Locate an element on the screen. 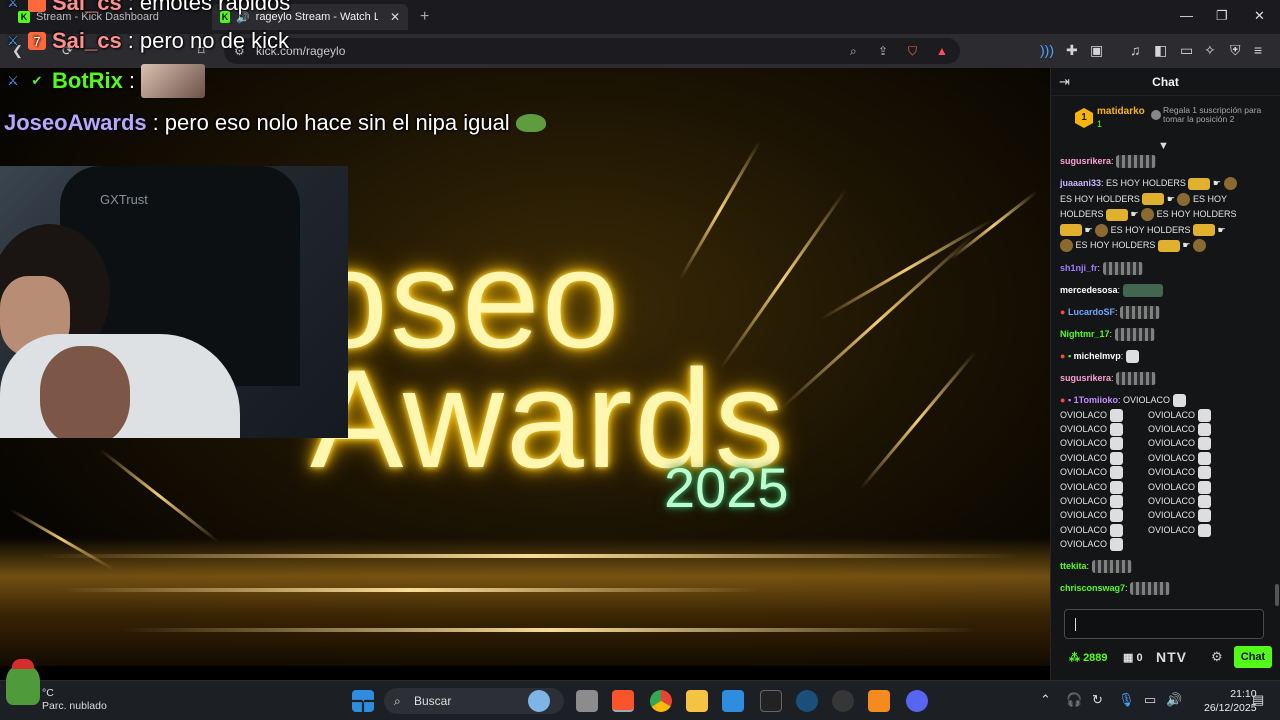  ntv-logo: NTV is located at coordinates (1171, 657).